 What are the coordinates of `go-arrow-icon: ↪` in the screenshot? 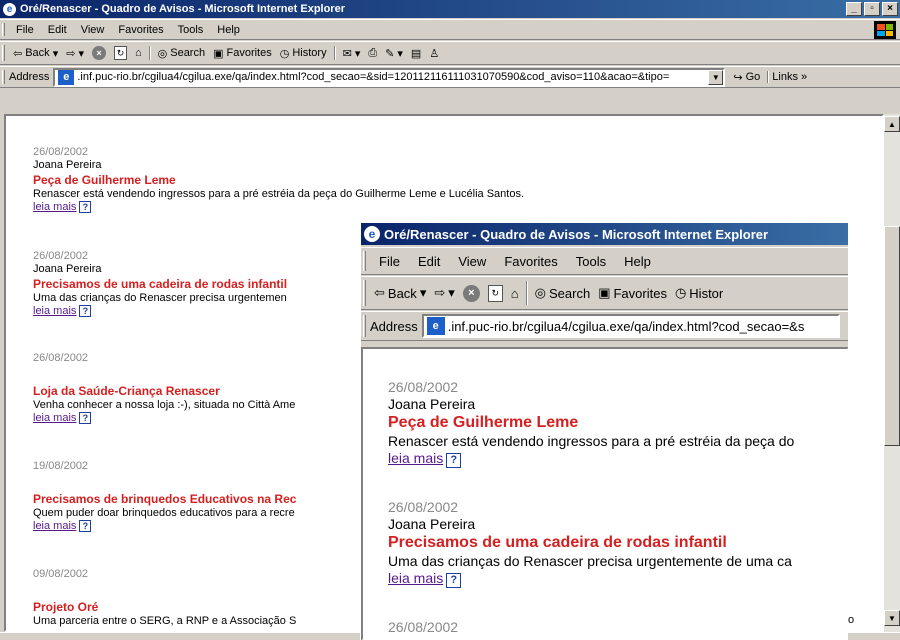 It's located at (738, 77).